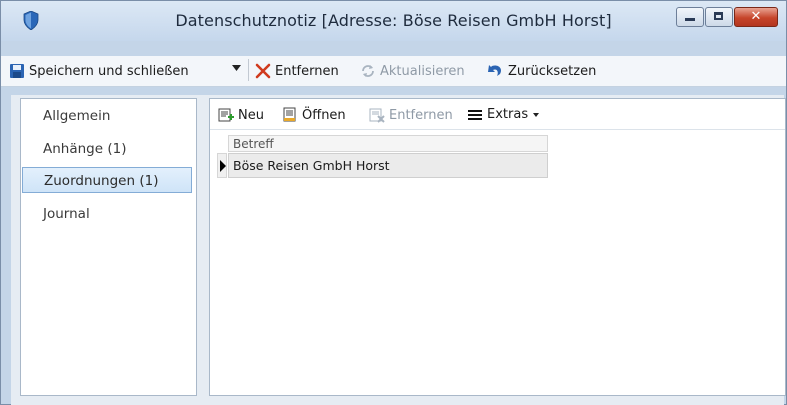 The image size is (787, 405). Describe the element at coordinates (388, 143) in the screenshot. I see `column-header-betreff: Betreff` at that location.